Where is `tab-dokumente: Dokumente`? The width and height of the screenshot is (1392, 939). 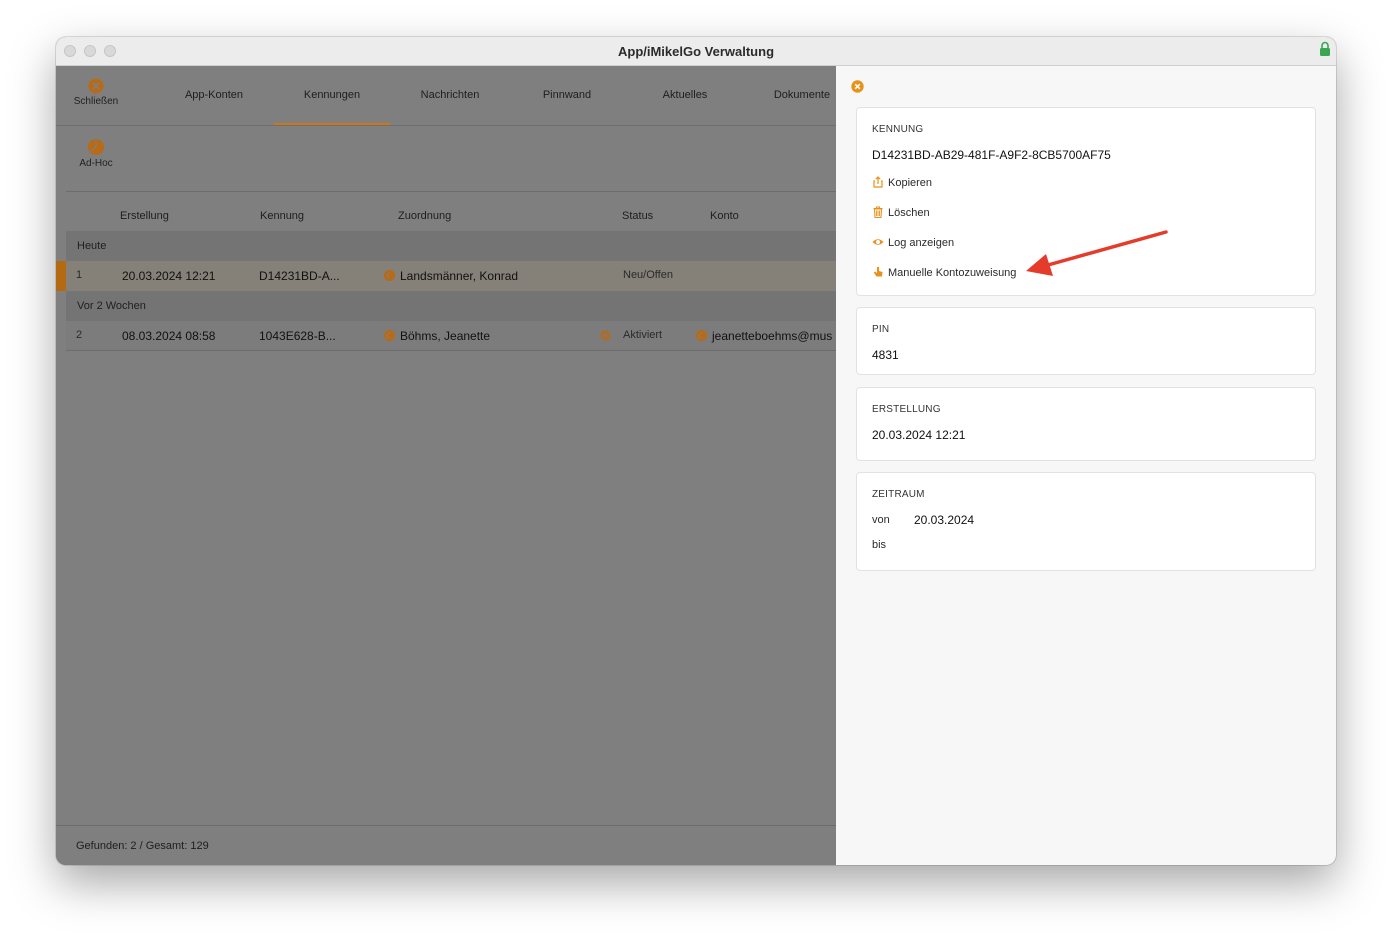
tab-dokumente: Dokumente is located at coordinates (802, 95).